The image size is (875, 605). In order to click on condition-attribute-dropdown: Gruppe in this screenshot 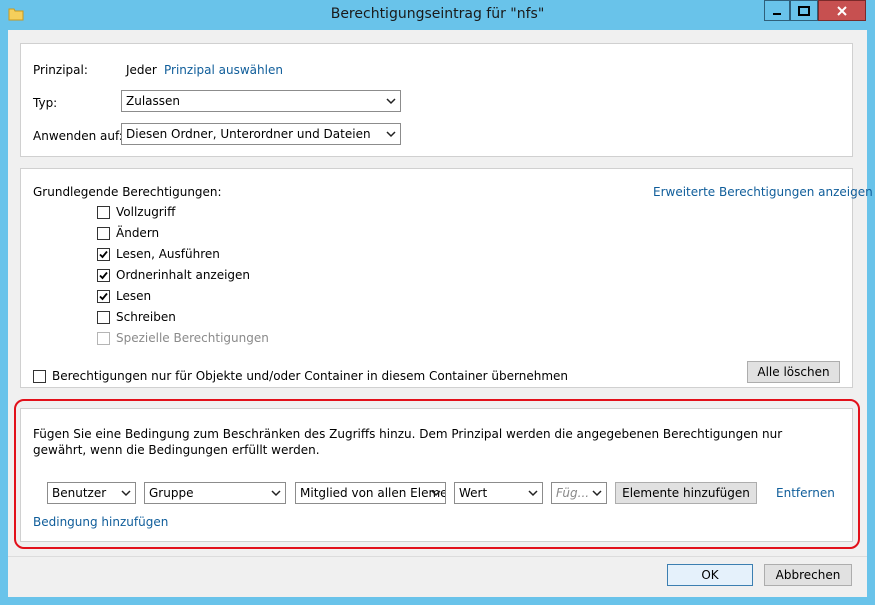, I will do `click(215, 493)`.